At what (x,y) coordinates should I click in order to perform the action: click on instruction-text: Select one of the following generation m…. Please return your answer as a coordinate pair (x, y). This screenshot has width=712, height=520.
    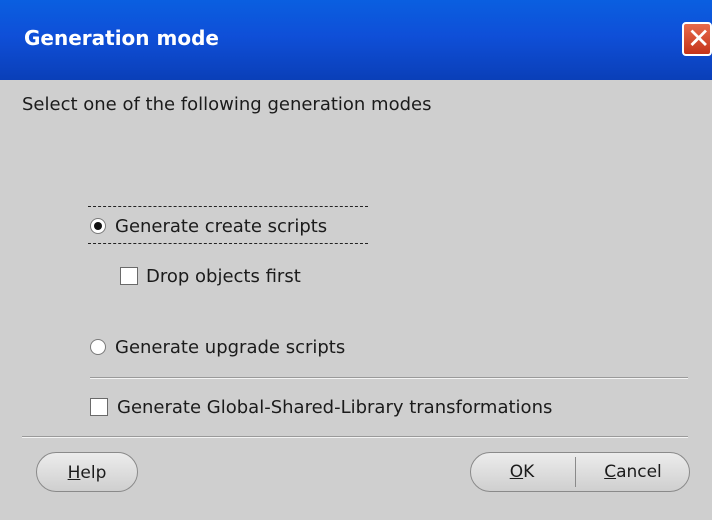
    Looking at the image, I should click on (227, 104).